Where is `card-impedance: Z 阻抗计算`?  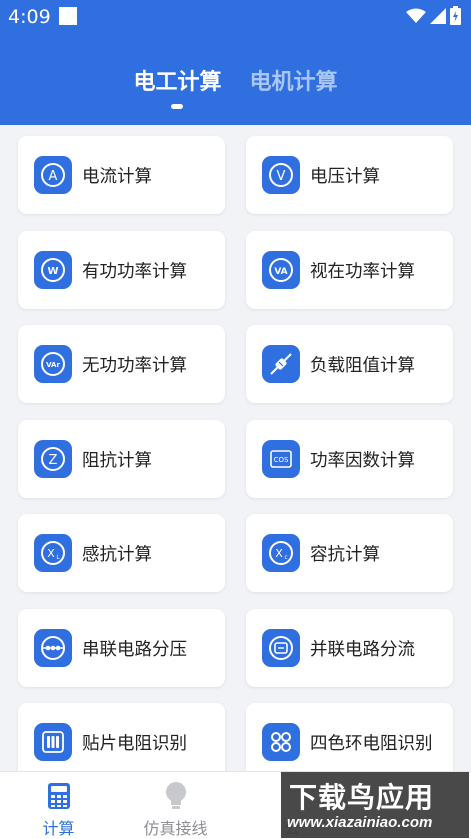 card-impedance: Z 阻抗计算 is located at coordinates (121, 459).